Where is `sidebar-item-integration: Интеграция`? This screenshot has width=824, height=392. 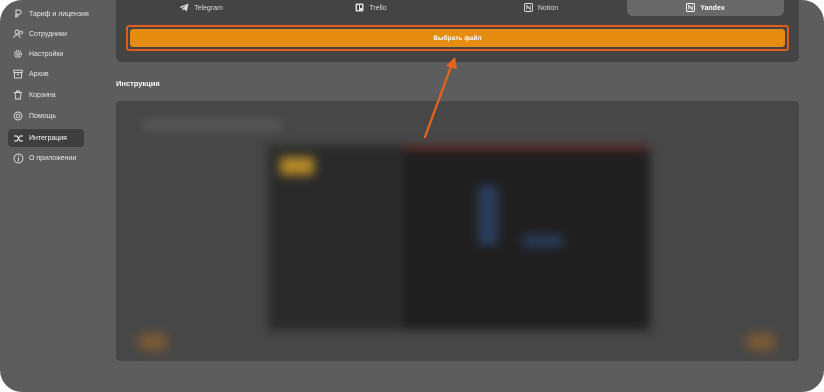 sidebar-item-integration: Интеграция is located at coordinates (46, 138).